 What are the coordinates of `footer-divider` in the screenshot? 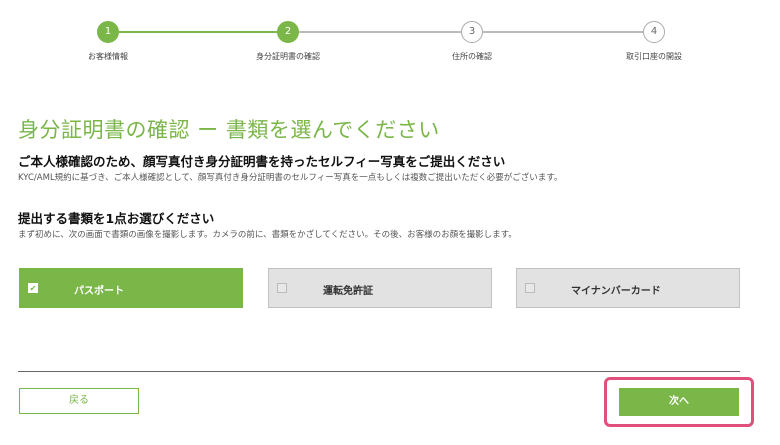 It's located at (379, 371).